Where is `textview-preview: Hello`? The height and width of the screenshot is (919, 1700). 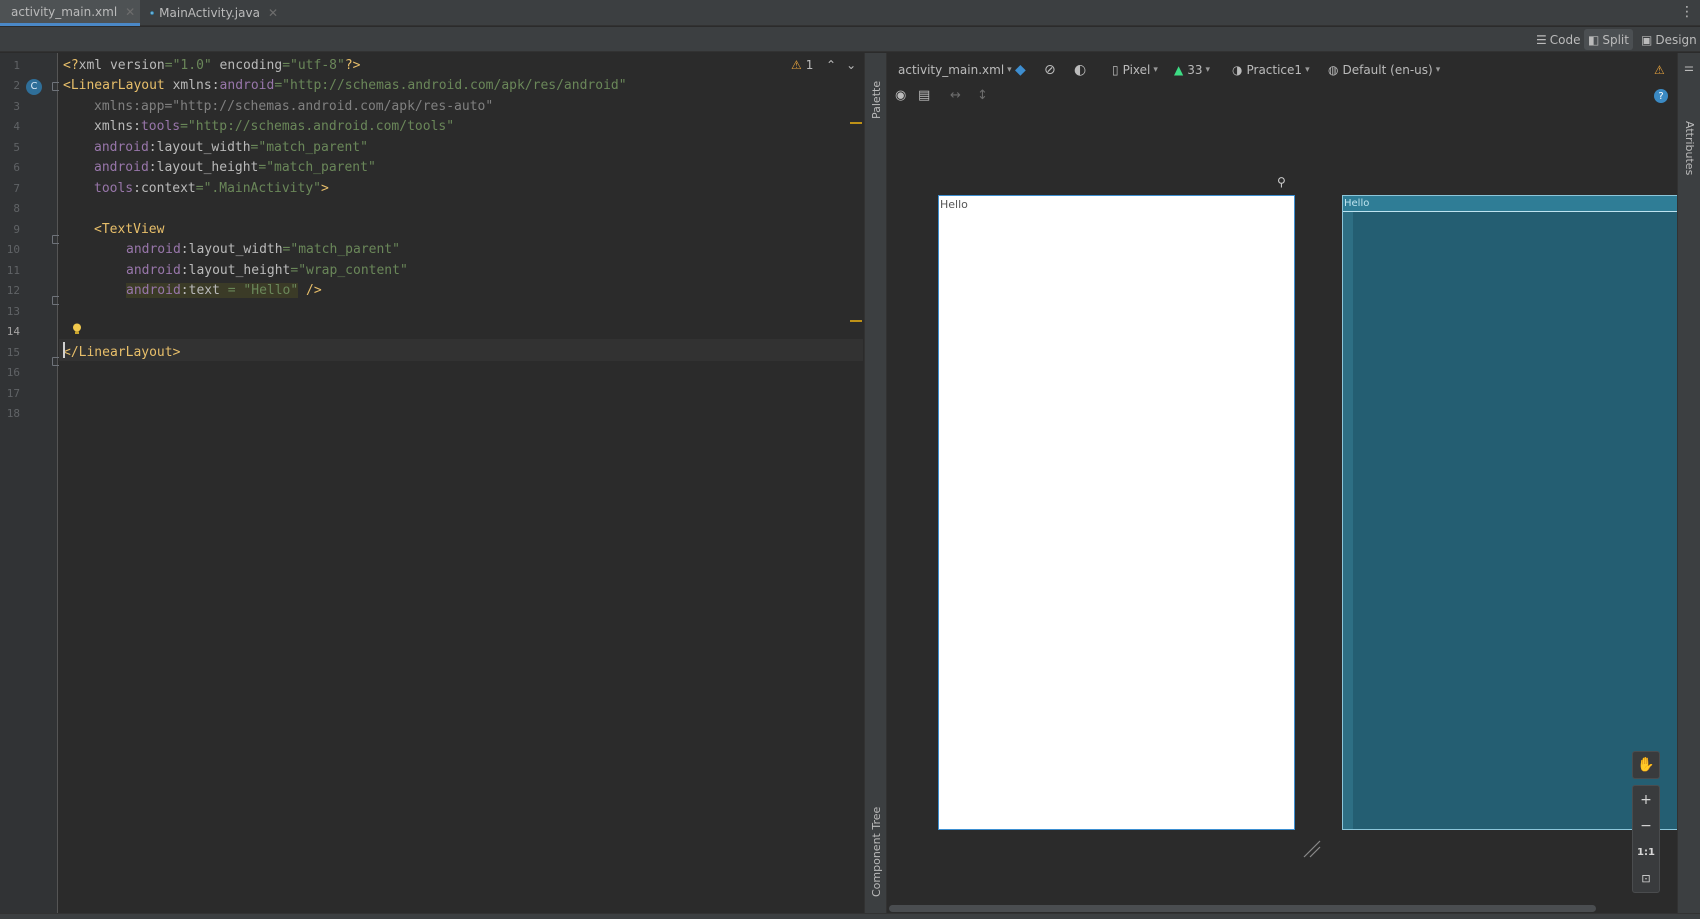
textview-preview: Hello is located at coordinates (954, 204).